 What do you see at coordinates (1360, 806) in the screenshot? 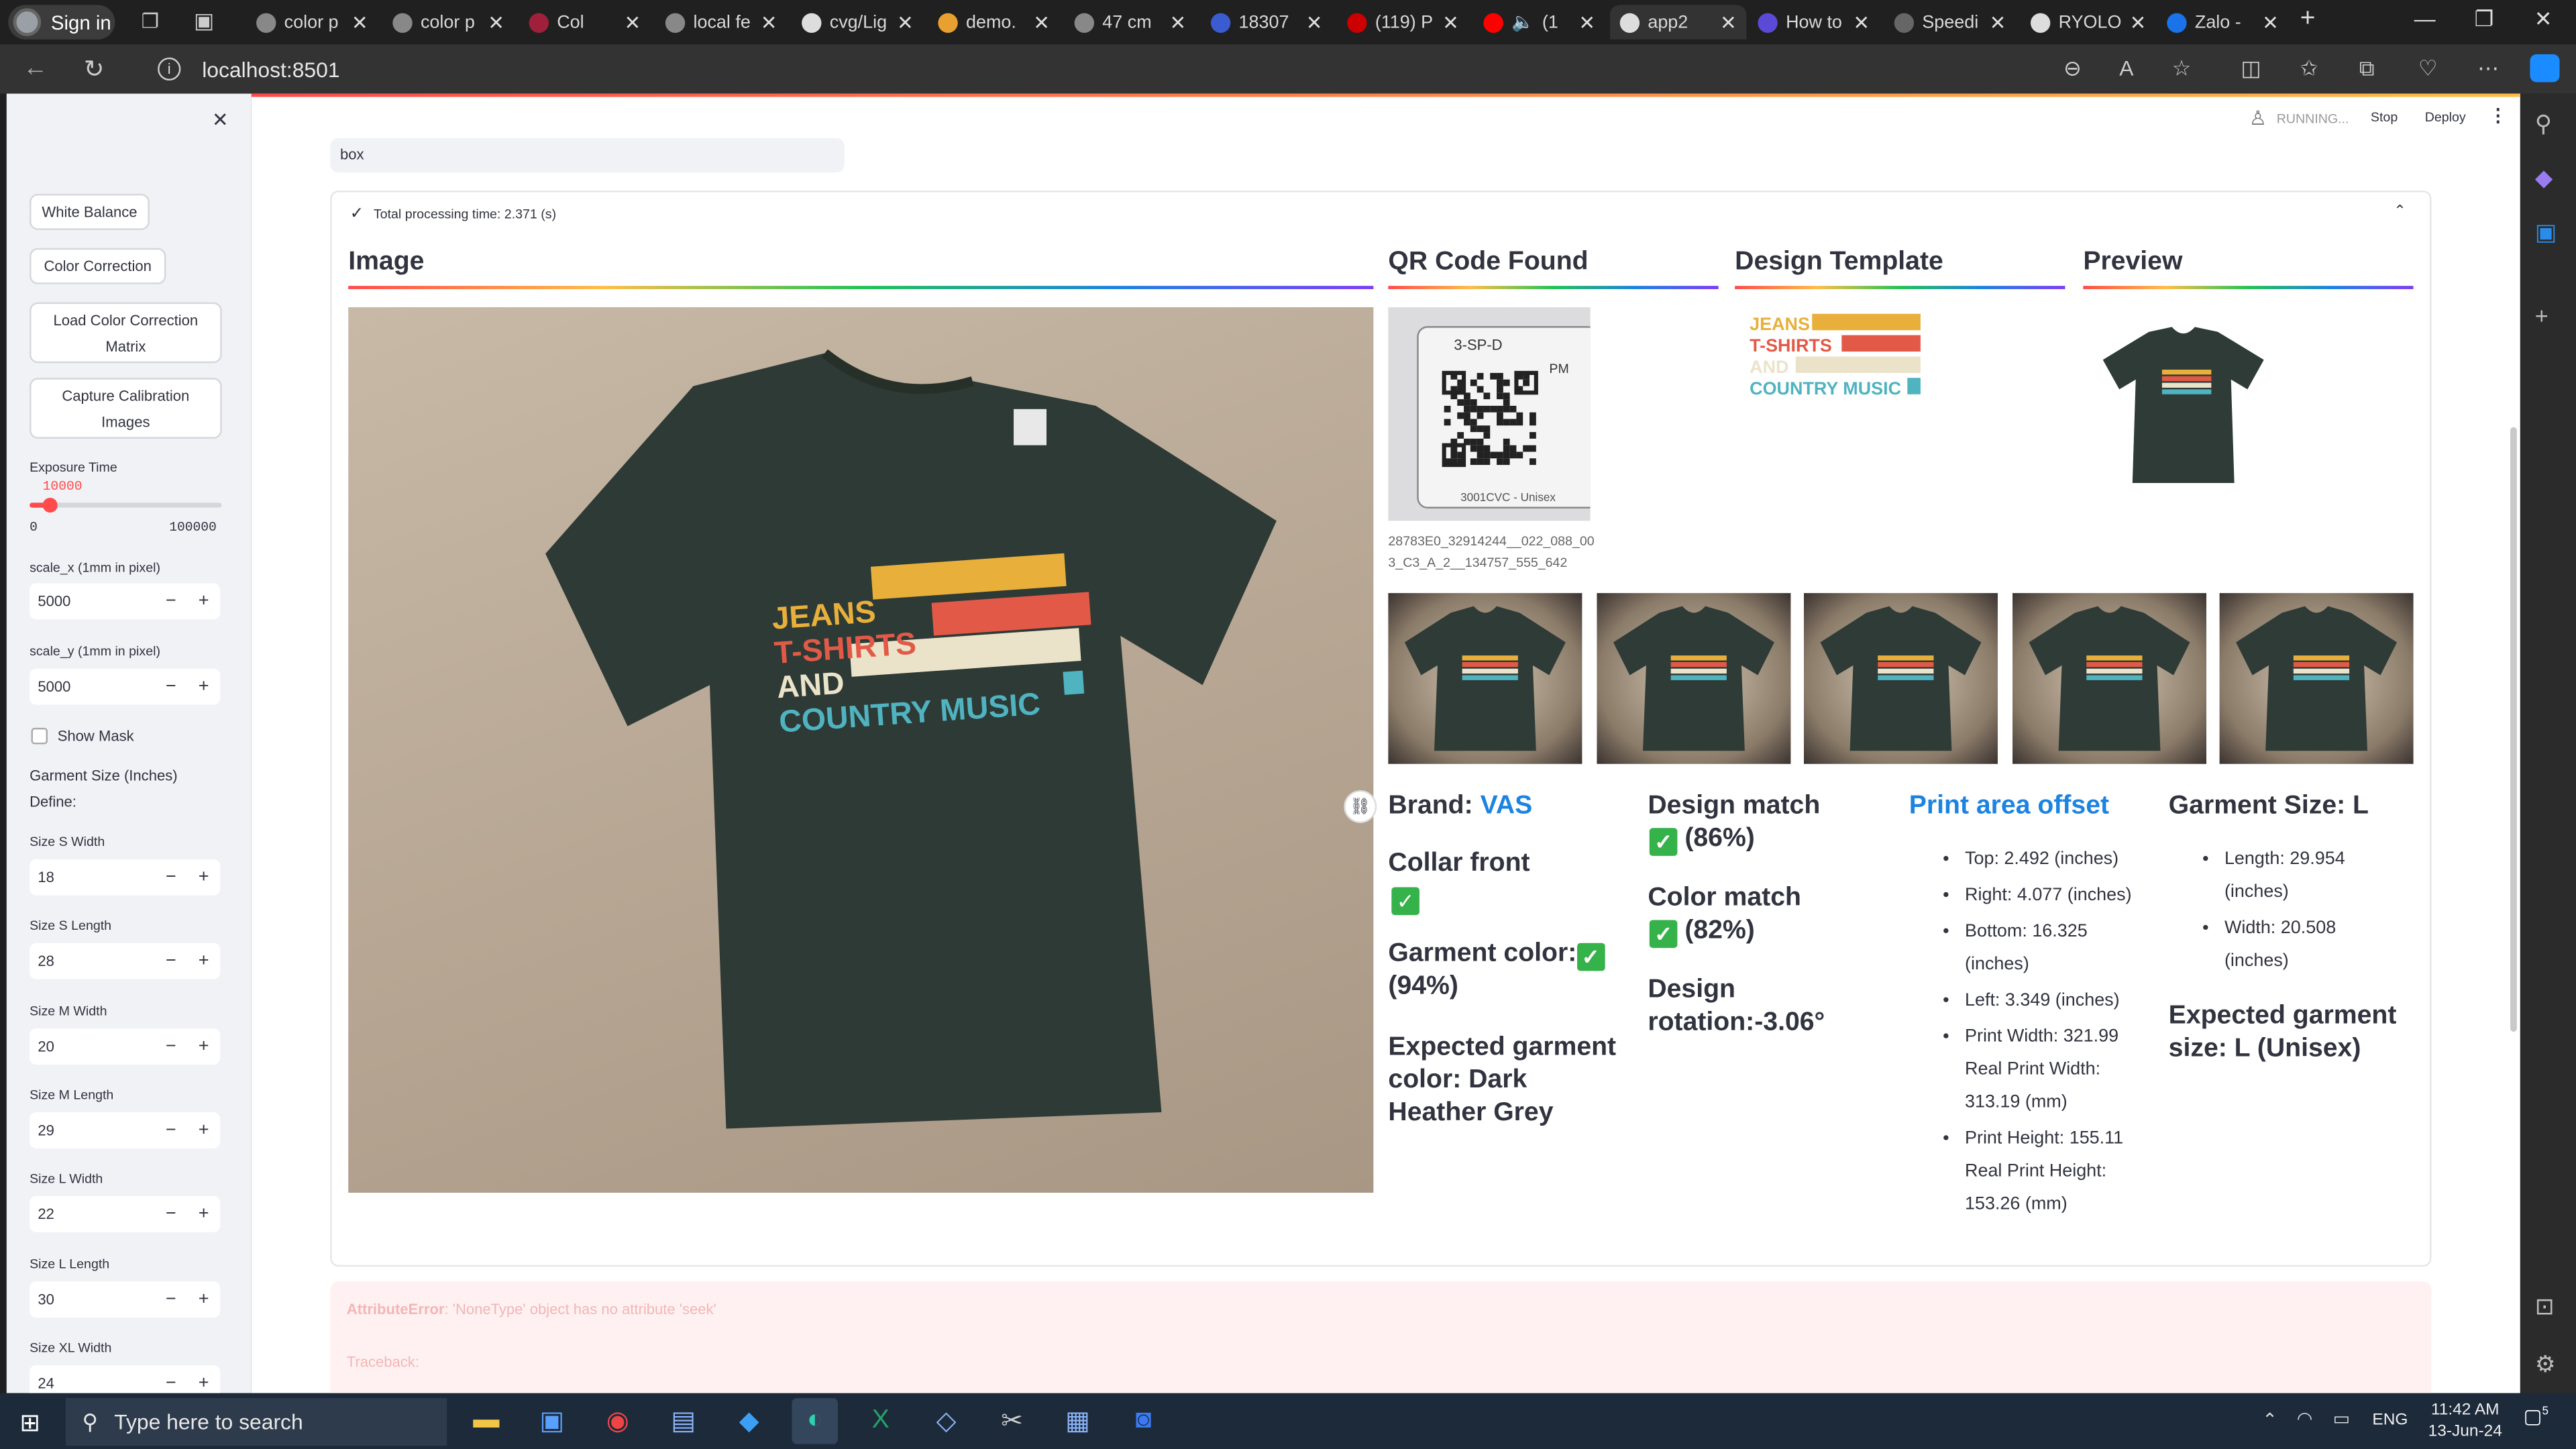
I see `link-icon: ⛓` at bounding box center [1360, 806].